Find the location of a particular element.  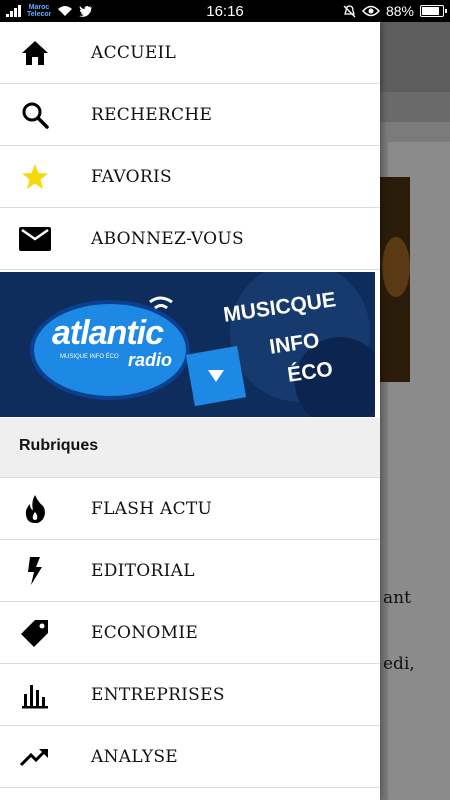

banner-brand: atlantic is located at coordinates (108, 333).